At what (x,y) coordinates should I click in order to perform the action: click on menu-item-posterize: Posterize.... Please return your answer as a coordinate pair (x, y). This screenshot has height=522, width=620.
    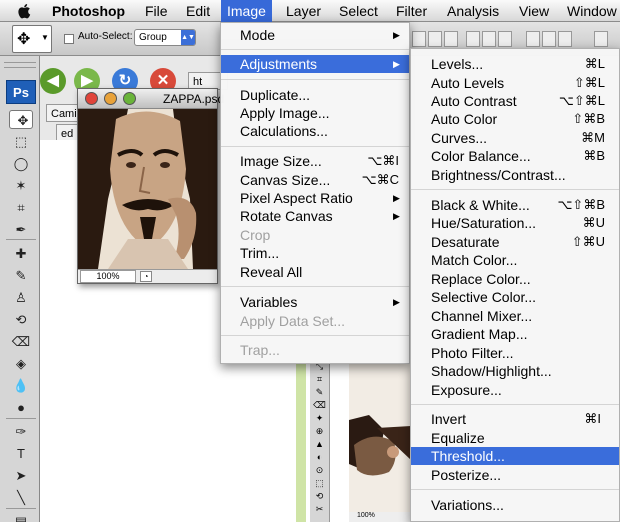
    Looking at the image, I should click on (515, 475).